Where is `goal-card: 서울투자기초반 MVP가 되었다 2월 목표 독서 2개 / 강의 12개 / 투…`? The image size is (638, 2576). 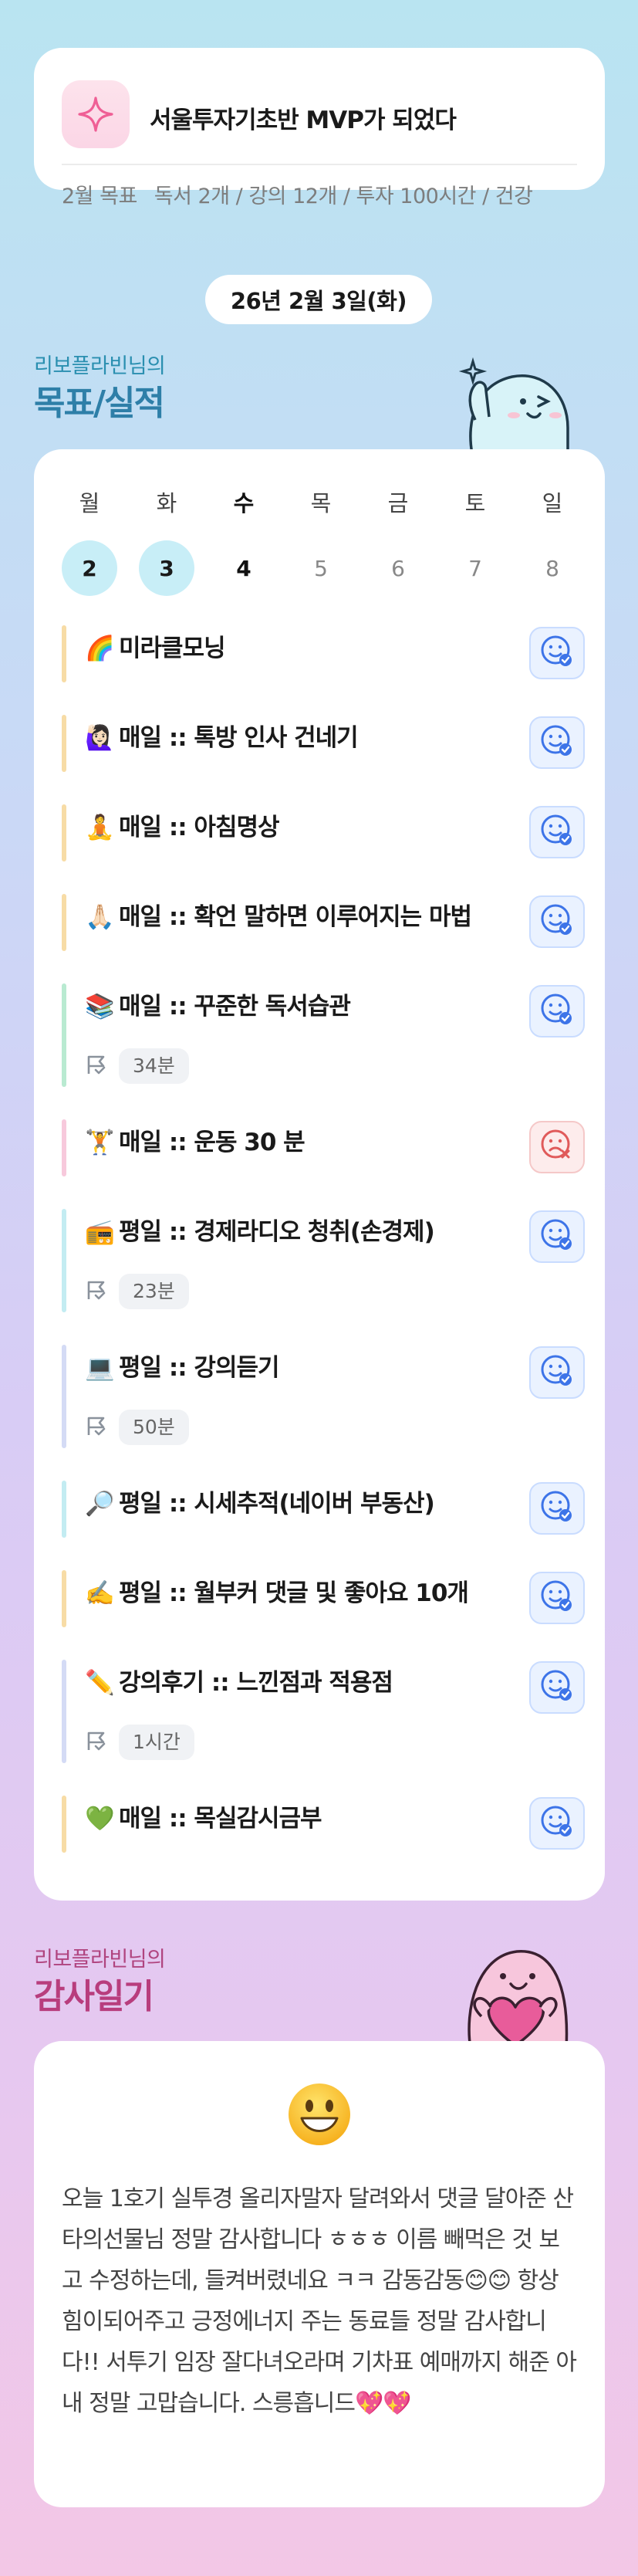 goal-card: 서울투자기초반 MVP가 되었다 2월 목표 독서 2개 / 강의 12개 / 투… is located at coordinates (319, 128).